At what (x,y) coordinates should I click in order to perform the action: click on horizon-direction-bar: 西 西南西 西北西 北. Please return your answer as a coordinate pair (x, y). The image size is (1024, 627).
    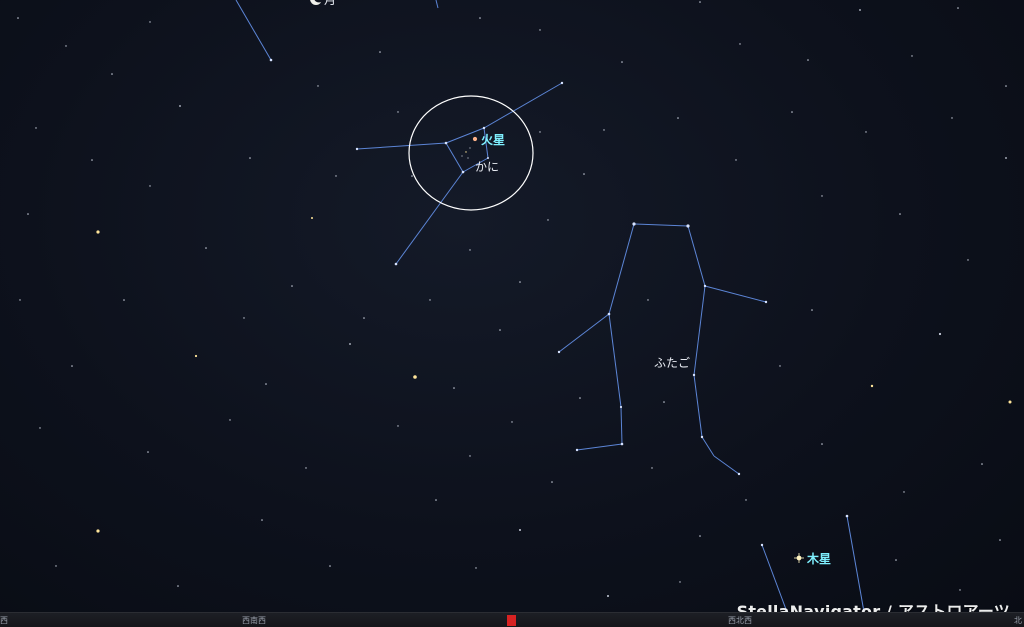
    Looking at the image, I should click on (512, 619).